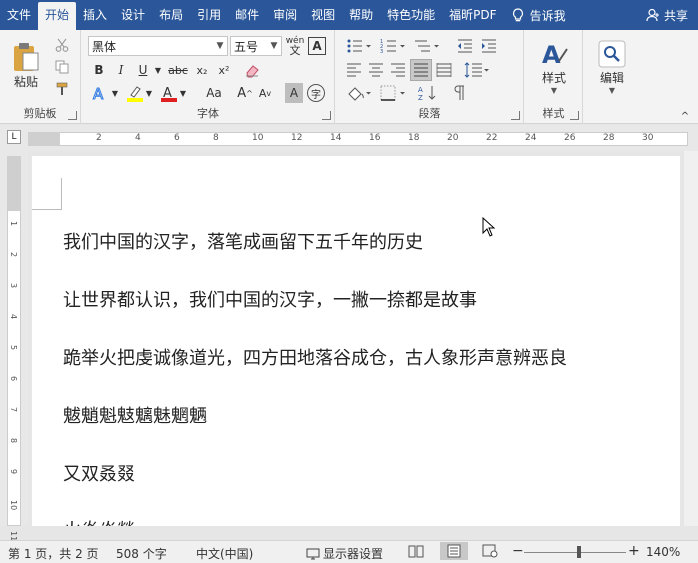 This screenshot has width=698, height=563. I want to click on vertical-ruler-top-margin, so click(14, 183).